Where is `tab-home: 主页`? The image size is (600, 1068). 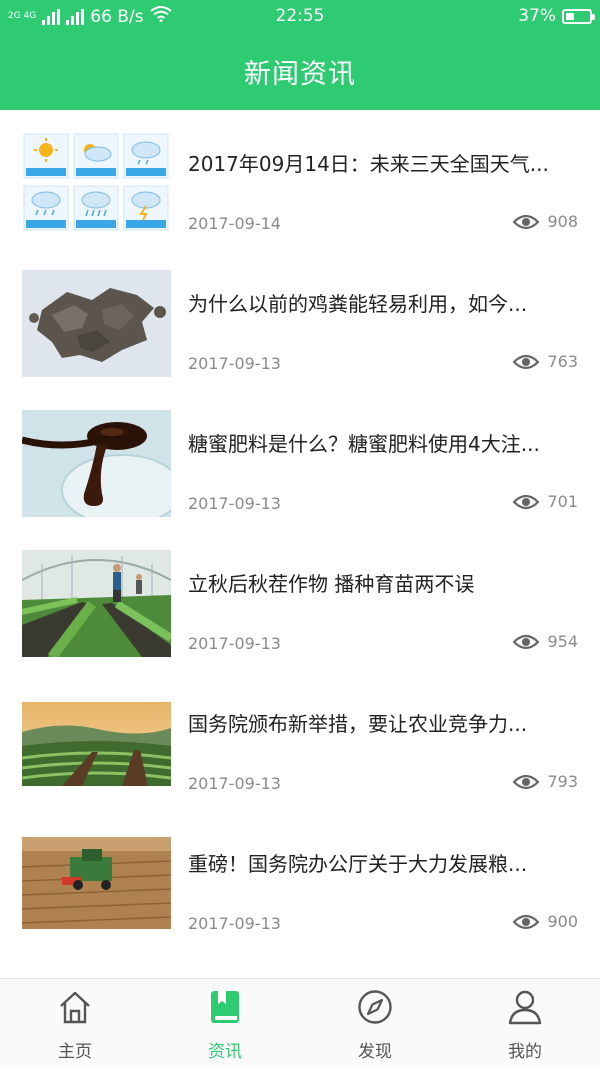 tab-home: 主页 is located at coordinates (75, 1023).